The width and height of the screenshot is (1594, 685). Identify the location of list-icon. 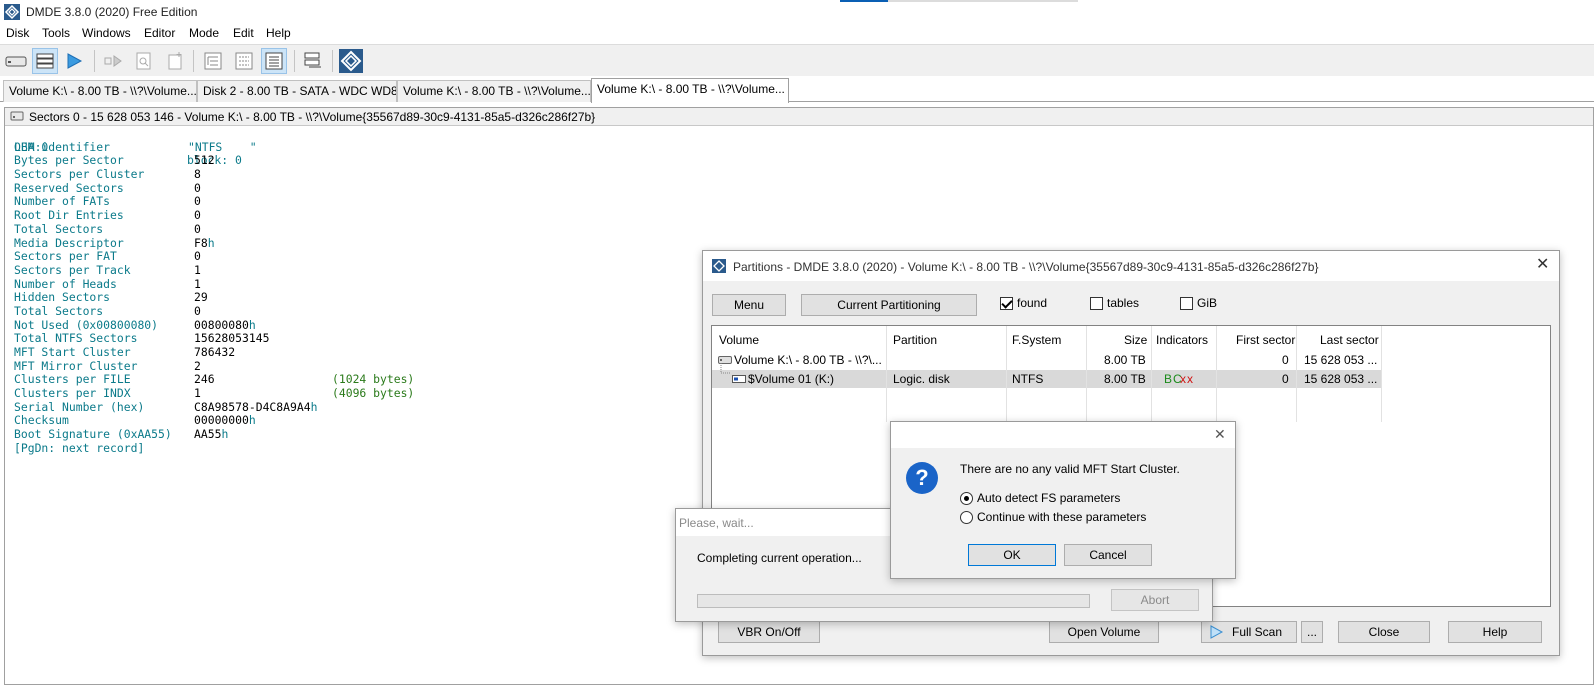
(45, 61).